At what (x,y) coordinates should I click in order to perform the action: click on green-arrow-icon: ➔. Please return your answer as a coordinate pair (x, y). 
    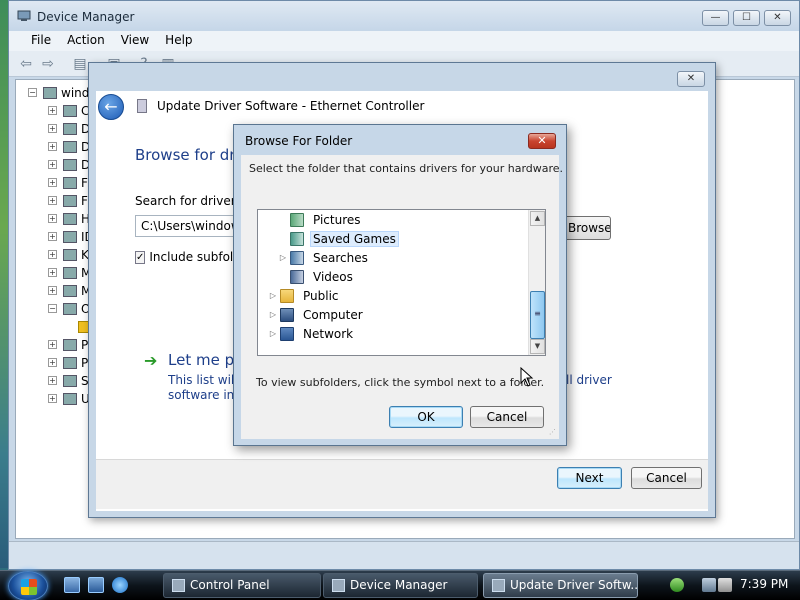
    Looking at the image, I should click on (151, 360).